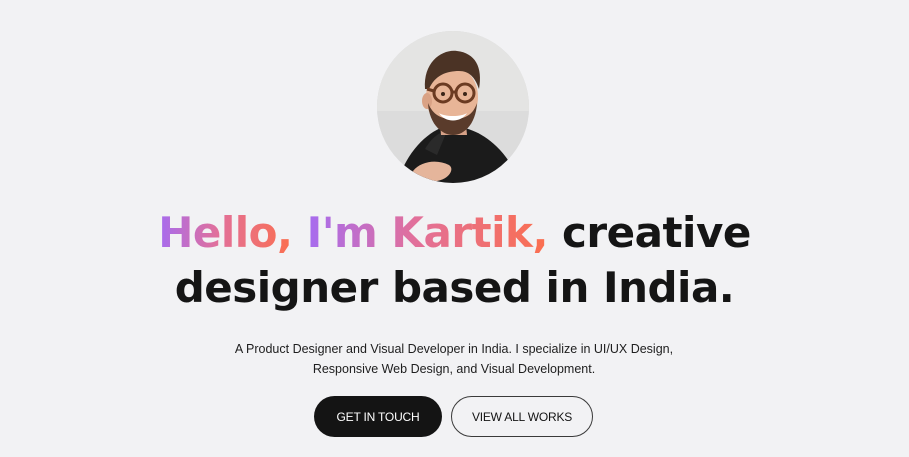 Image resolution: width=909 pixels, height=457 pixels. Describe the element at coordinates (454, 287) in the screenshot. I see `headline-line-2: designer based in India.` at that location.